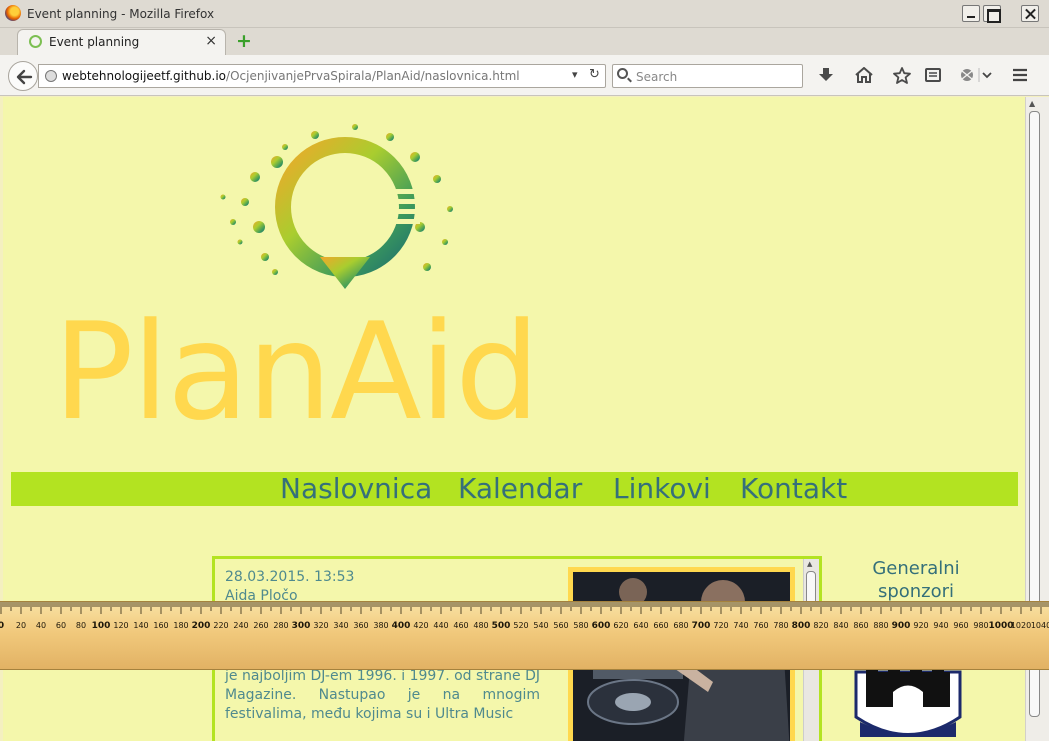 This screenshot has width=1049, height=741. I want to click on ruler-label: 980, so click(980, 625).